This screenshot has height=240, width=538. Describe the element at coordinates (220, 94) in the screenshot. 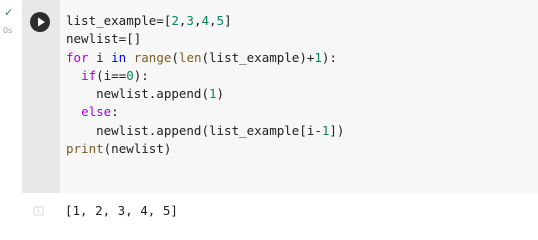

I see `code-token: )` at that location.